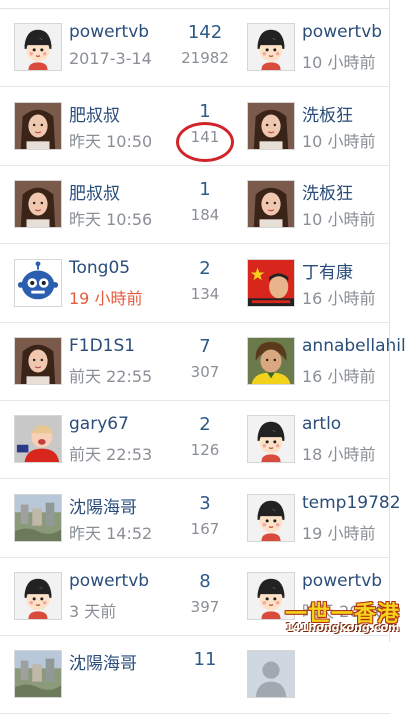  I want to click on view-count: 184, so click(205, 215).